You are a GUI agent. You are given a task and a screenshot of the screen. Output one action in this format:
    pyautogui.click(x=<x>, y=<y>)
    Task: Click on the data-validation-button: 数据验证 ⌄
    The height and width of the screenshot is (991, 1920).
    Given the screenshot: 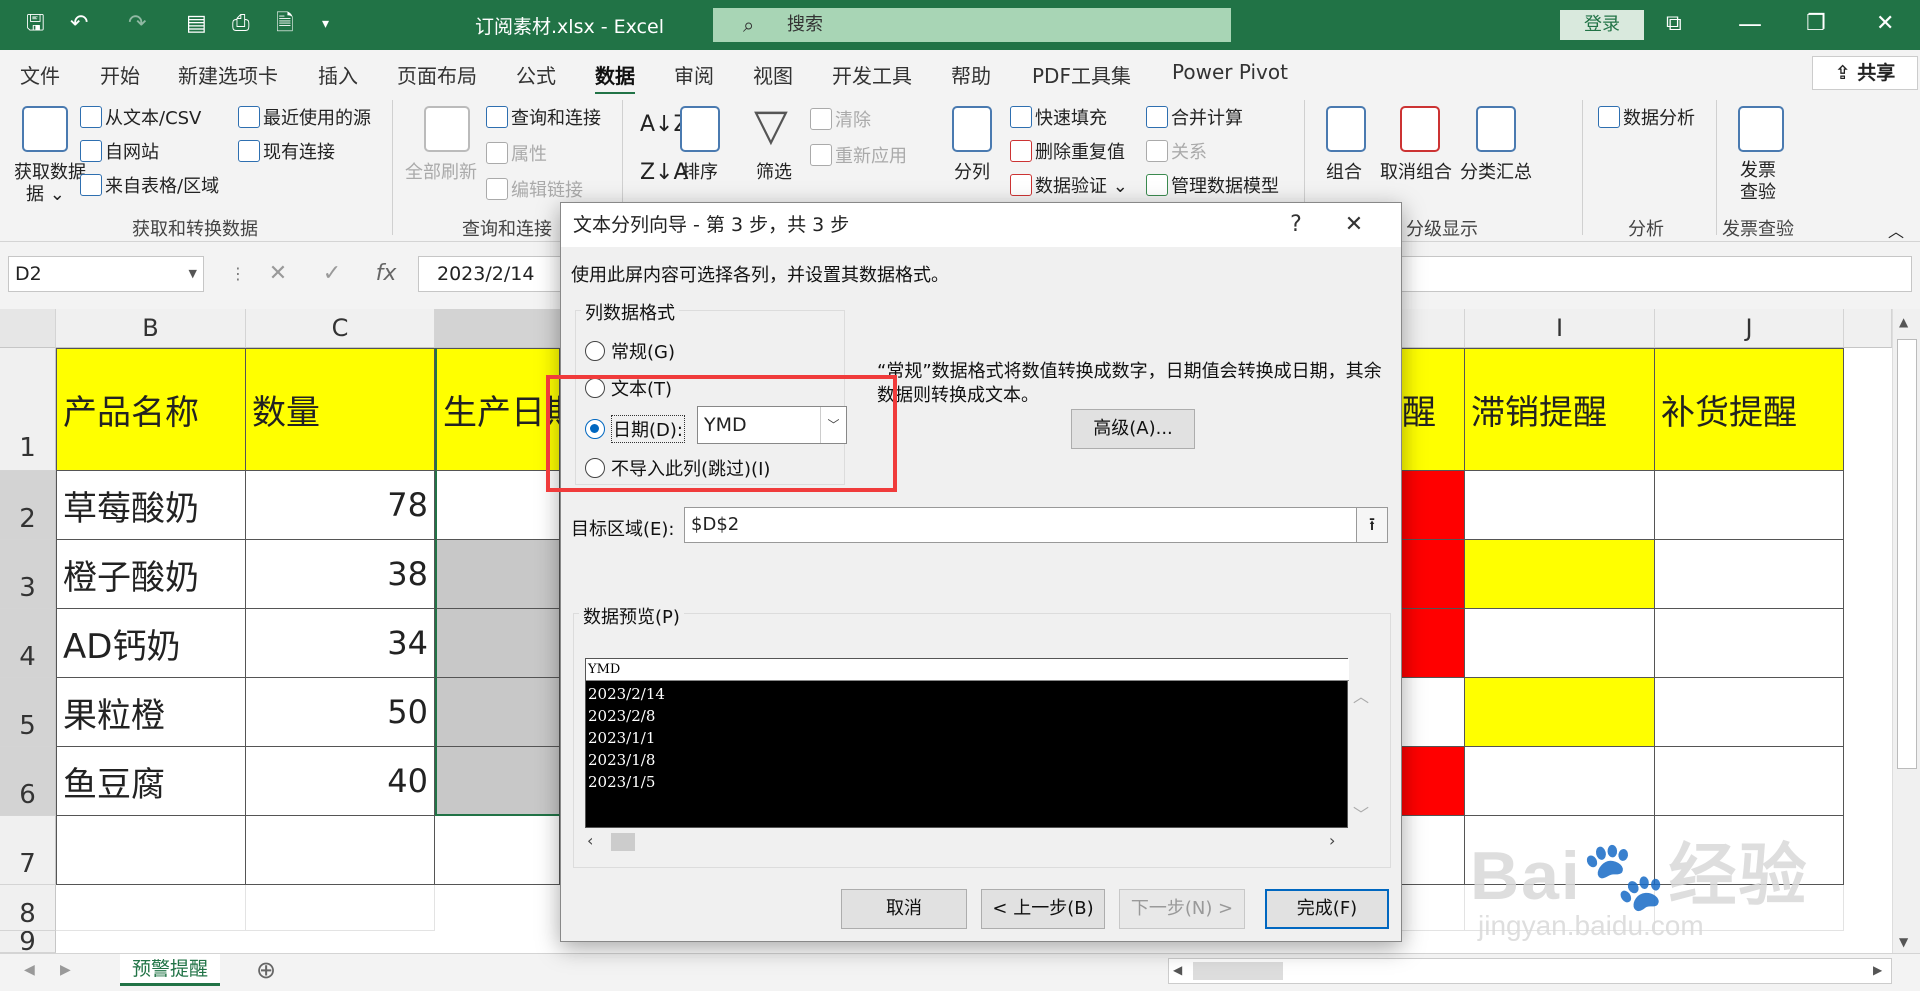 What is the action you would take?
    pyautogui.click(x=1069, y=185)
    